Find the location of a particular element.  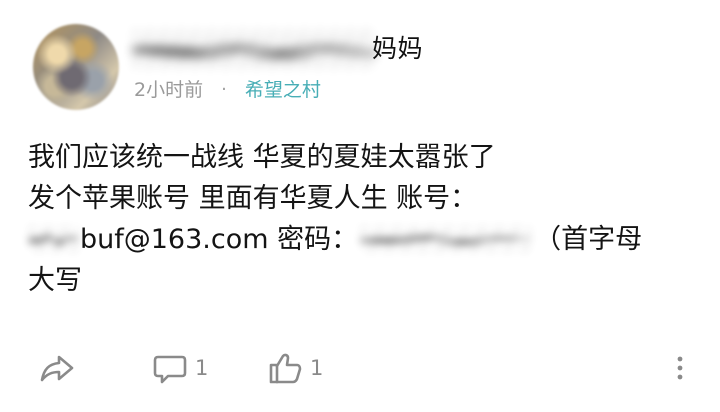

more-options-button is located at coordinates (680, 368).